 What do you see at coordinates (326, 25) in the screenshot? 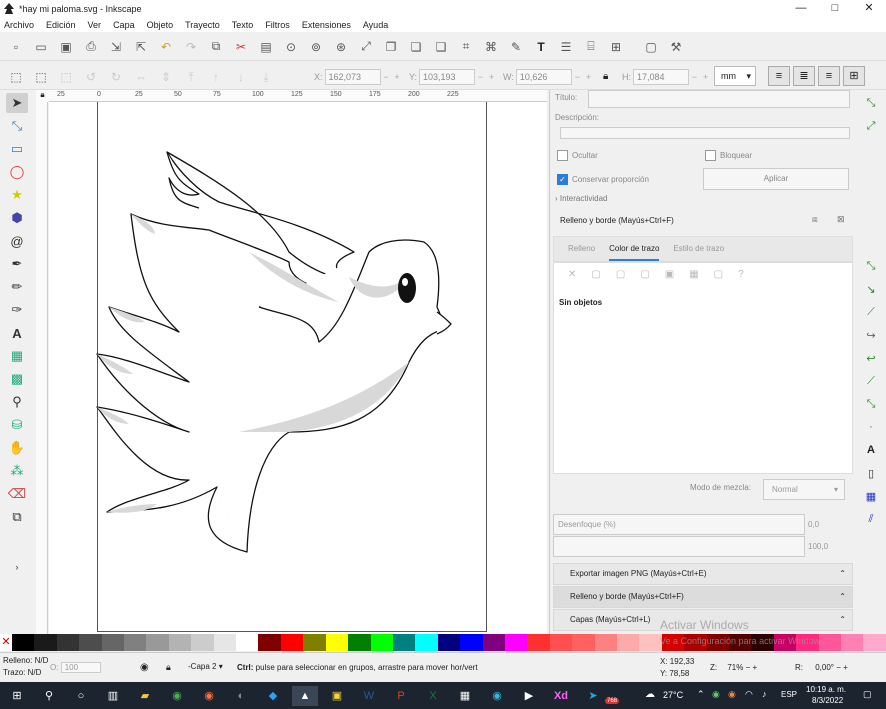
I see `menu-extensiones: Extensiones` at bounding box center [326, 25].